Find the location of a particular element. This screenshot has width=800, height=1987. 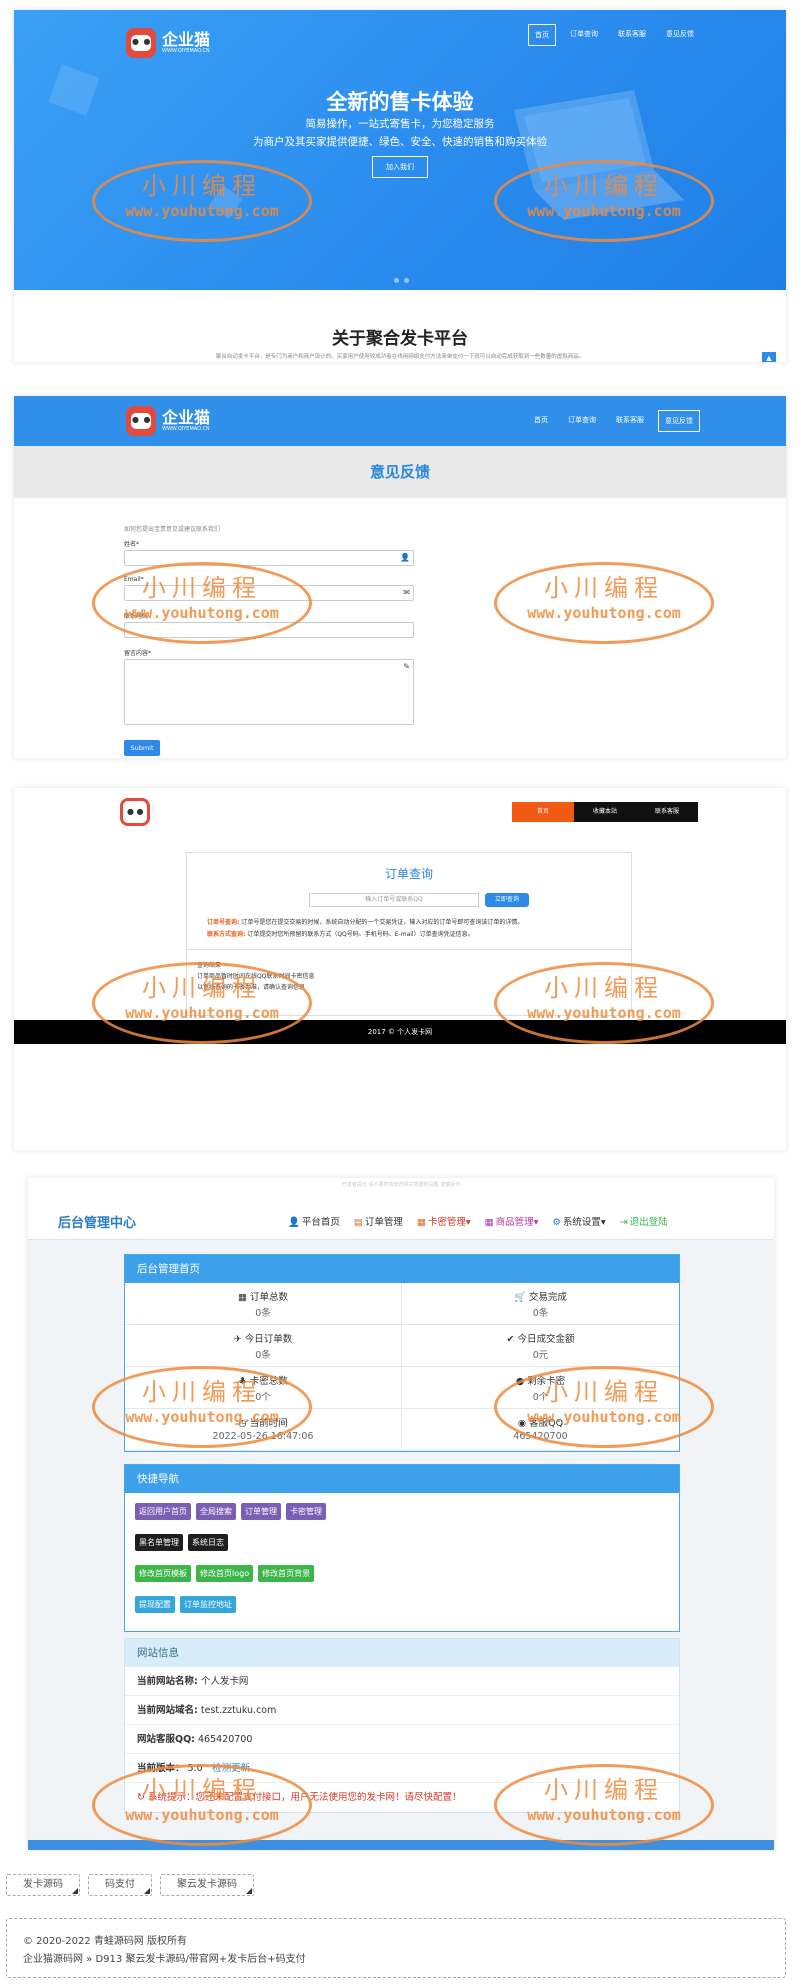

tag-link: 码支付 is located at coordinates (120, 1885).